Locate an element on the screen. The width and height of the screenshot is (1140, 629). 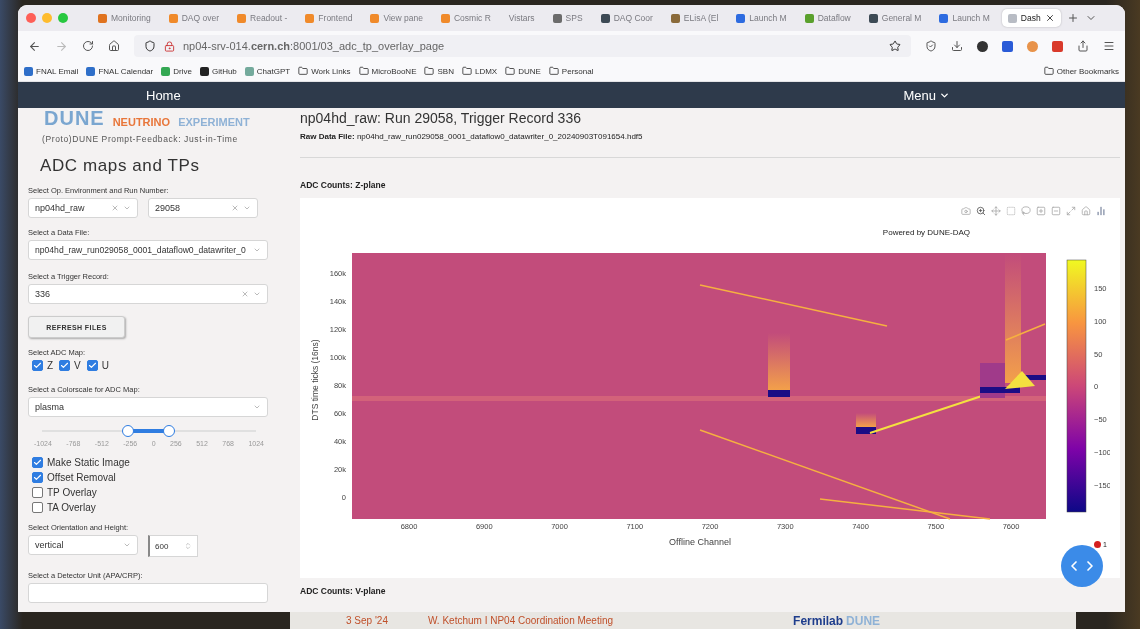
checkbox: V is located at coordinates (70, 365).